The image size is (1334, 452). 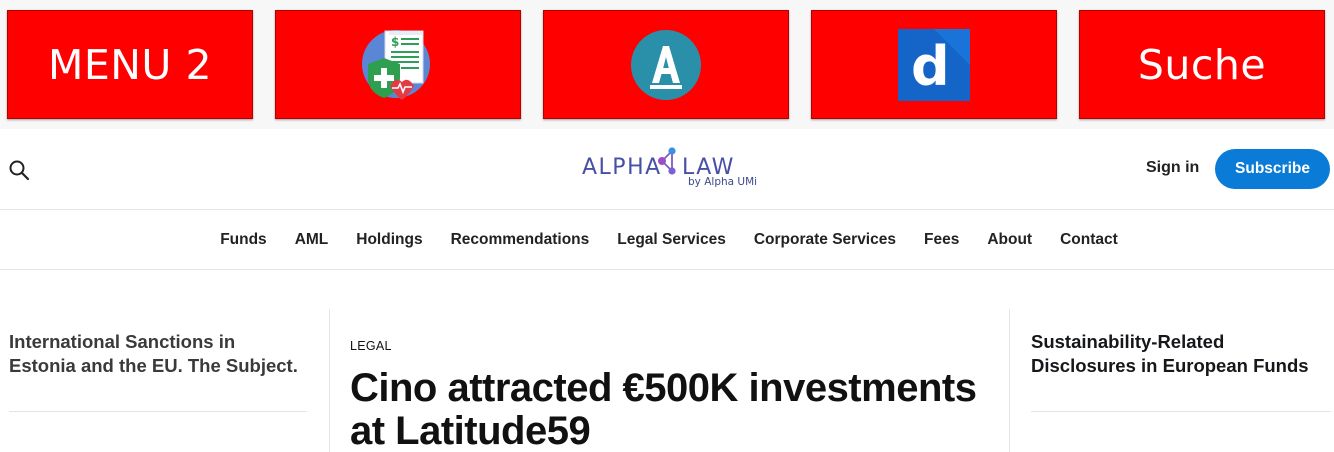 I want to click on promo-tile-label: MENU 2, so click(x=130, y=64).